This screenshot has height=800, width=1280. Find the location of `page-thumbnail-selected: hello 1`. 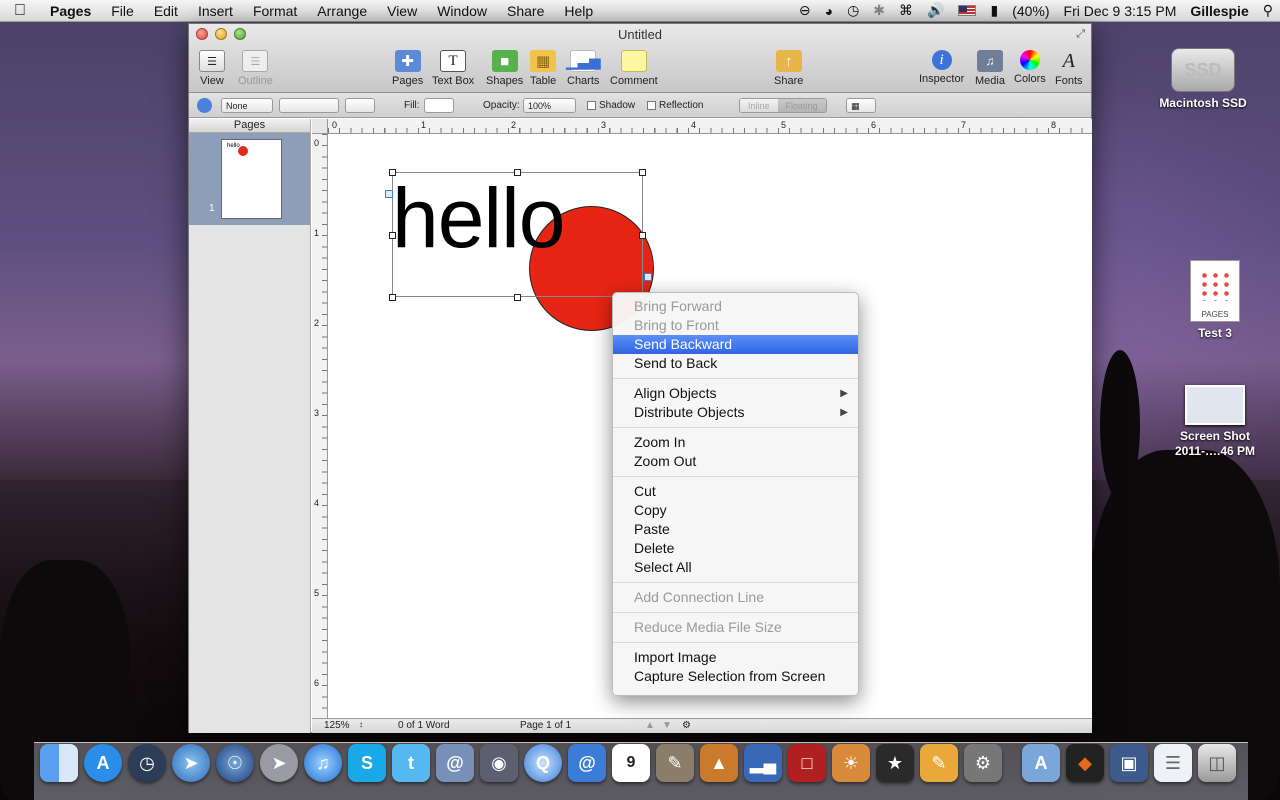

page-thumbnail-selected: hello 1 is located at coordinates (249, 179).